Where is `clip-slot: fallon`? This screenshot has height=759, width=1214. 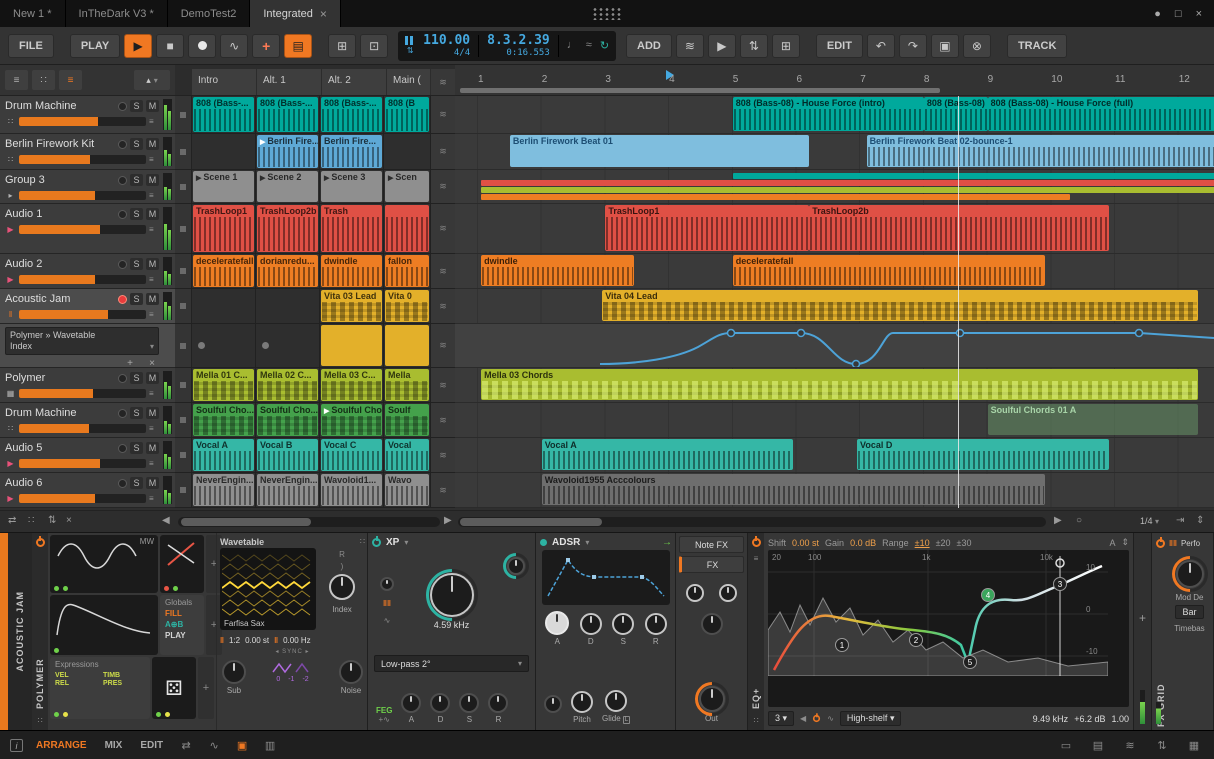
clip-slot: fallon is located at coordinates (407, 271).